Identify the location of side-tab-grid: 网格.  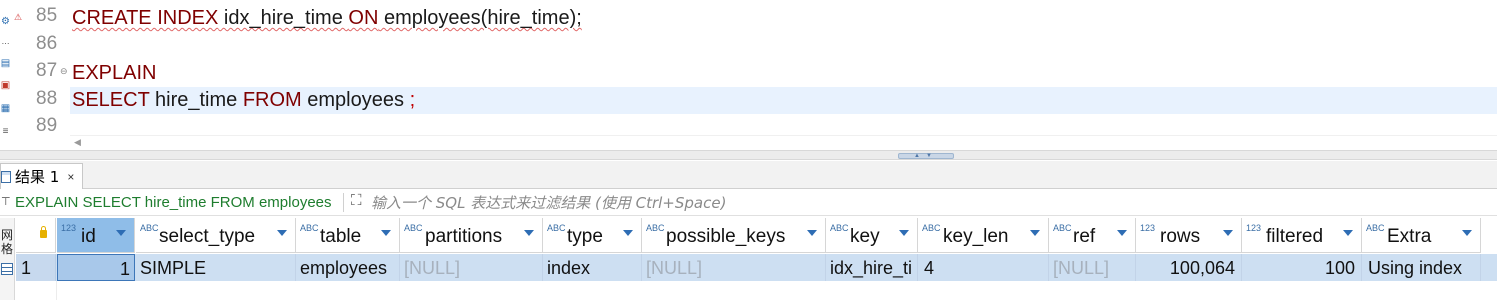
(7, 242).